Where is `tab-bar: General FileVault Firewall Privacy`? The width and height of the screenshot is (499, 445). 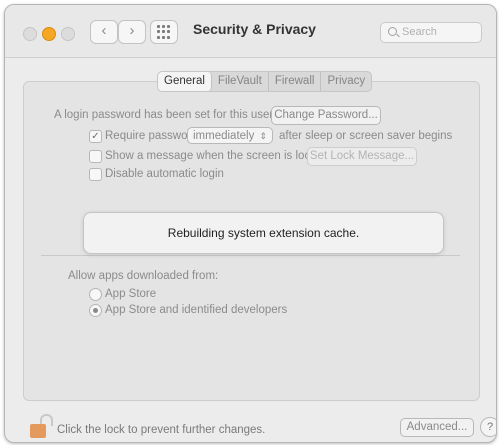
tab-bar: General FileVault Firewall Privacy is located at coordinates (265, 81).